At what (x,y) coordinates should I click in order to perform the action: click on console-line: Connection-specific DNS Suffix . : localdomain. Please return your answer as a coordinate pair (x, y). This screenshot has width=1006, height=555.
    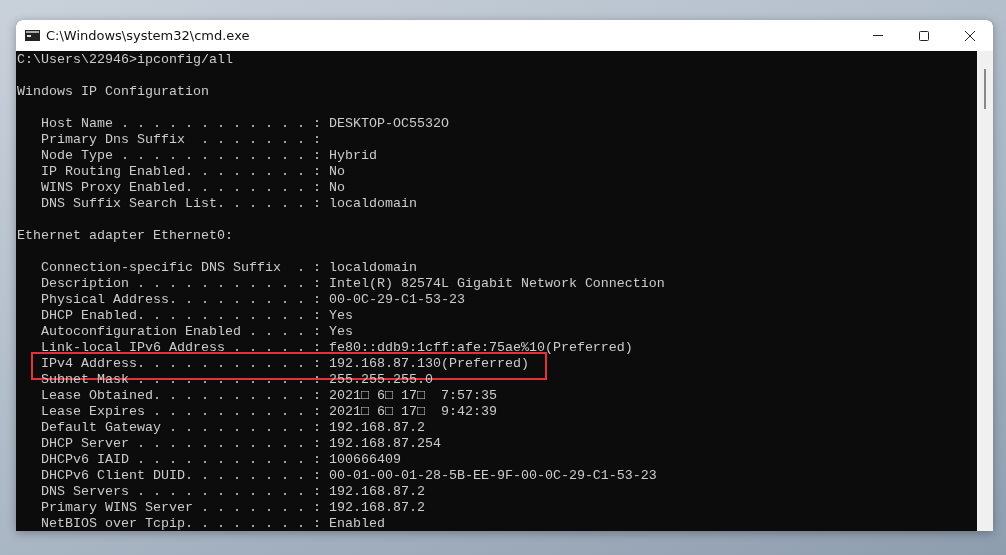
    Looking at the image, I should click on (228, 267).